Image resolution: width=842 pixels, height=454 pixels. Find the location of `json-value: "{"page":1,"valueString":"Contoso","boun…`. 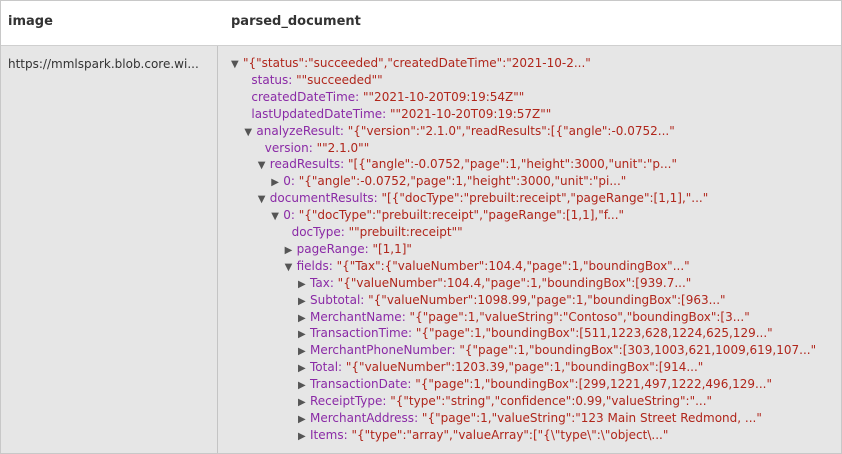

json-value: "{"page":1,"valueString":"Contoso","boun… is located at coordinates (579, 316).